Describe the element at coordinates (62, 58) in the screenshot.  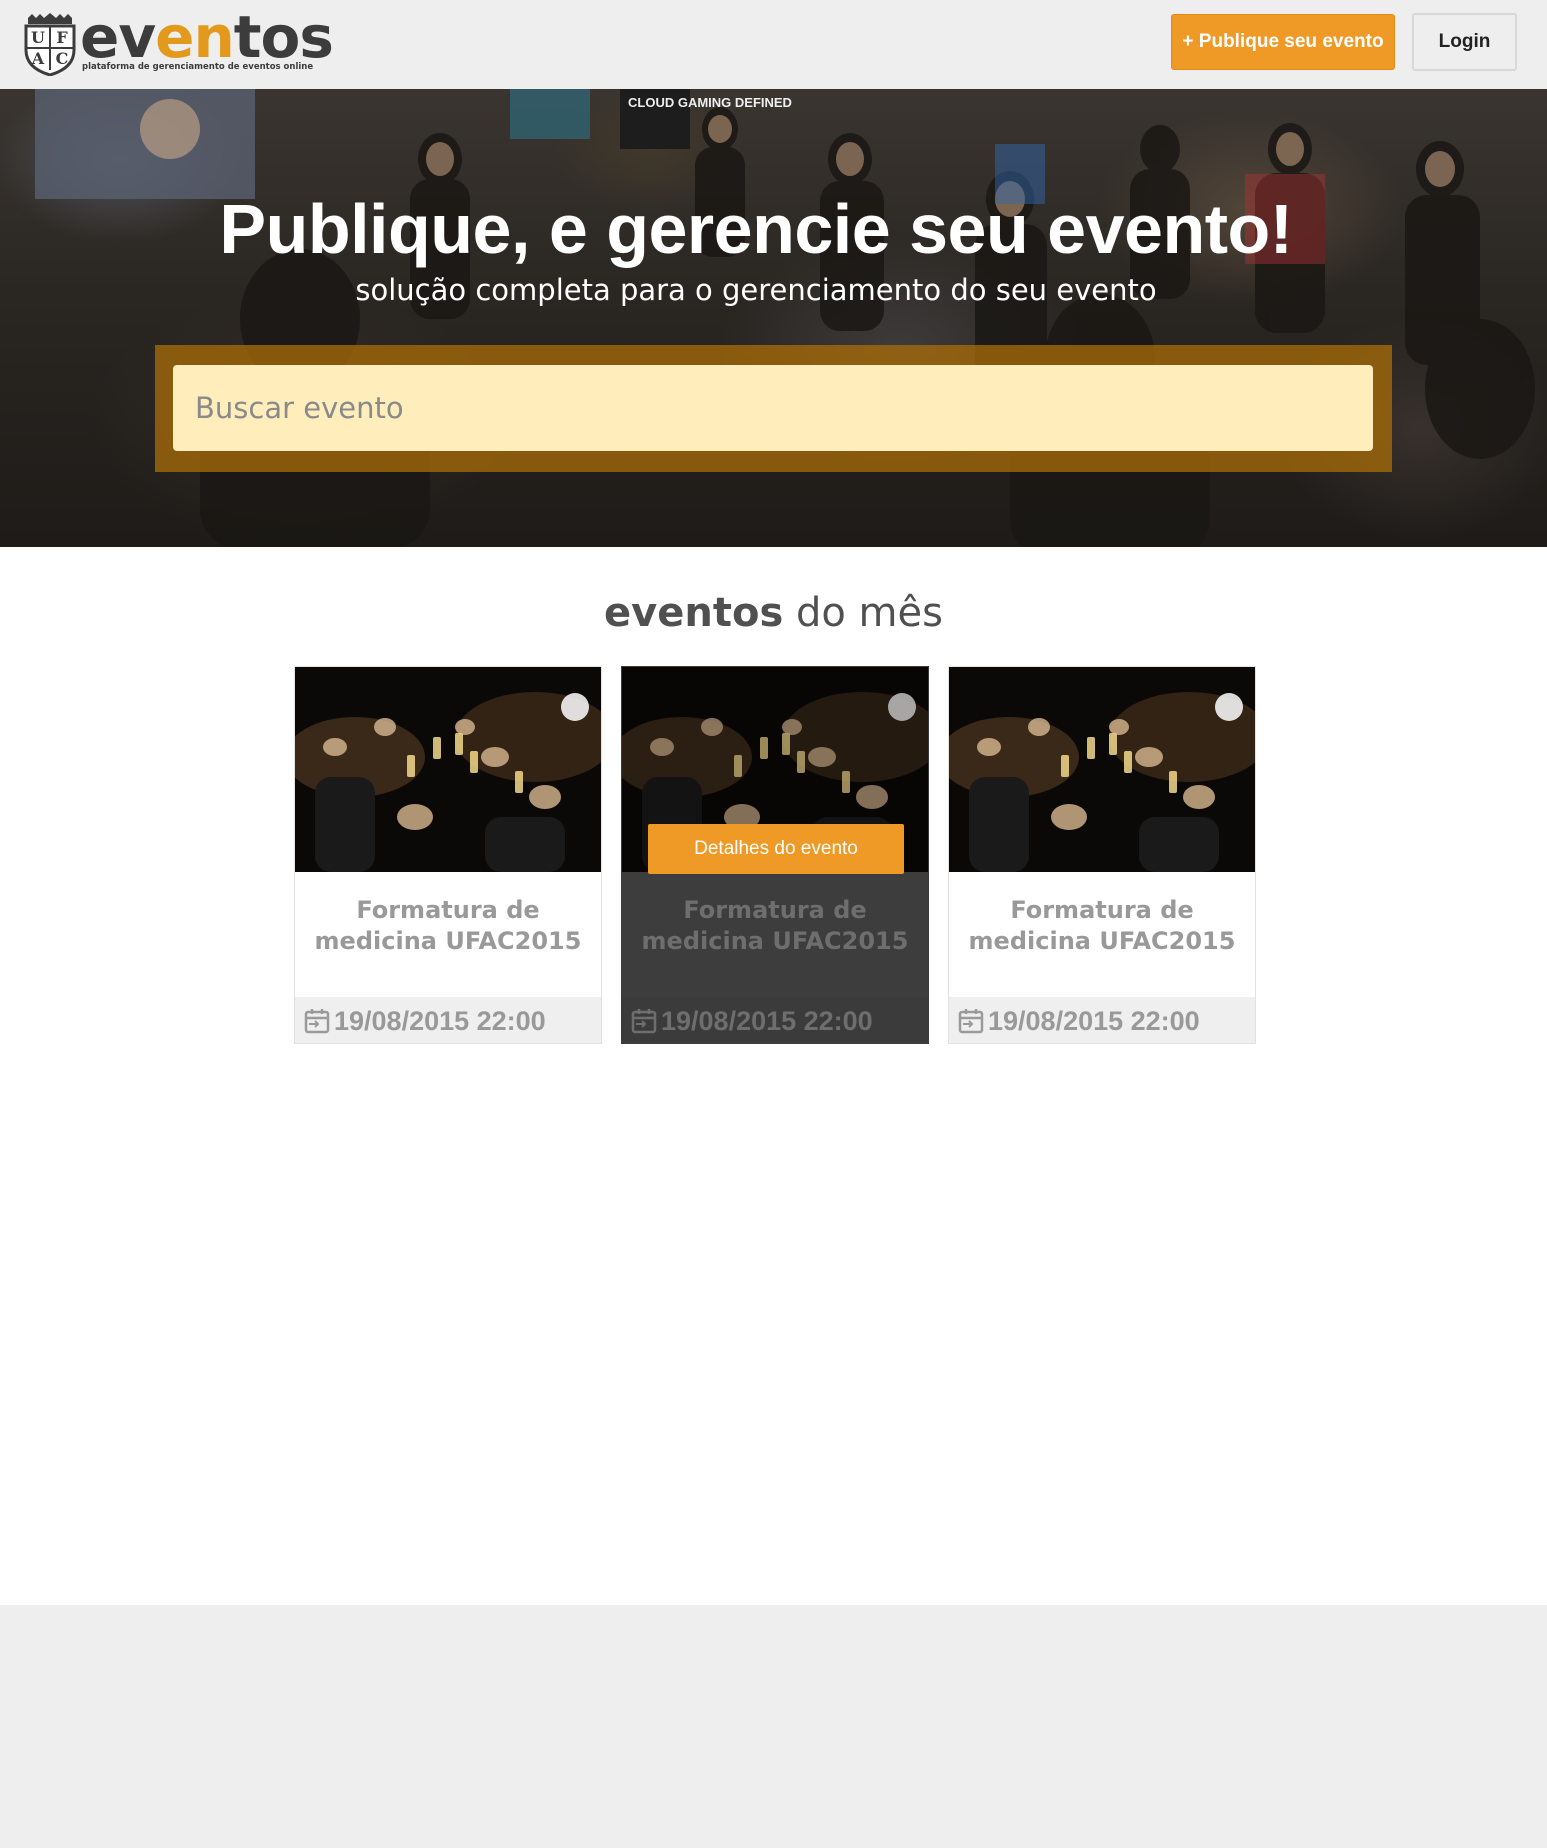
I see `svg-text: C` at that location.